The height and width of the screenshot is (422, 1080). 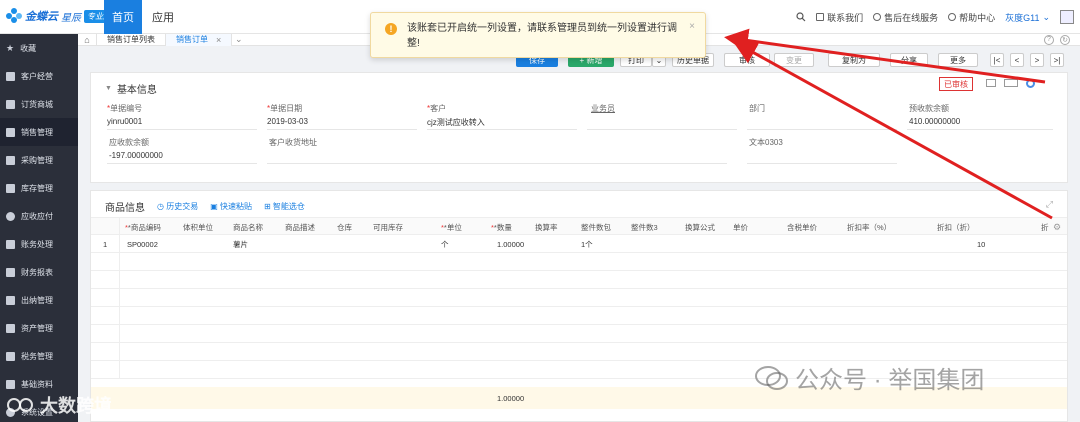 What do you see at coordinates (958, 60) in the screenshot?
I see `more-button: 更多` at bounding box center [958, 60].